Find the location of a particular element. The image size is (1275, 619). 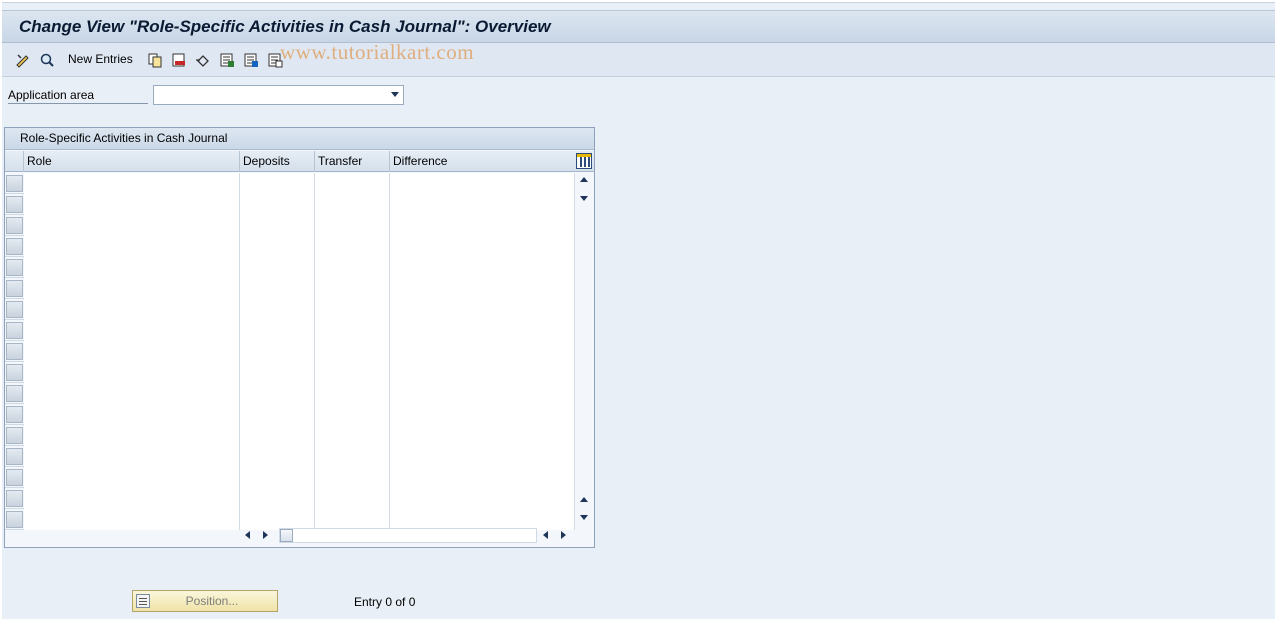

select-all-rows-corner is located at coordinates (14, 161).